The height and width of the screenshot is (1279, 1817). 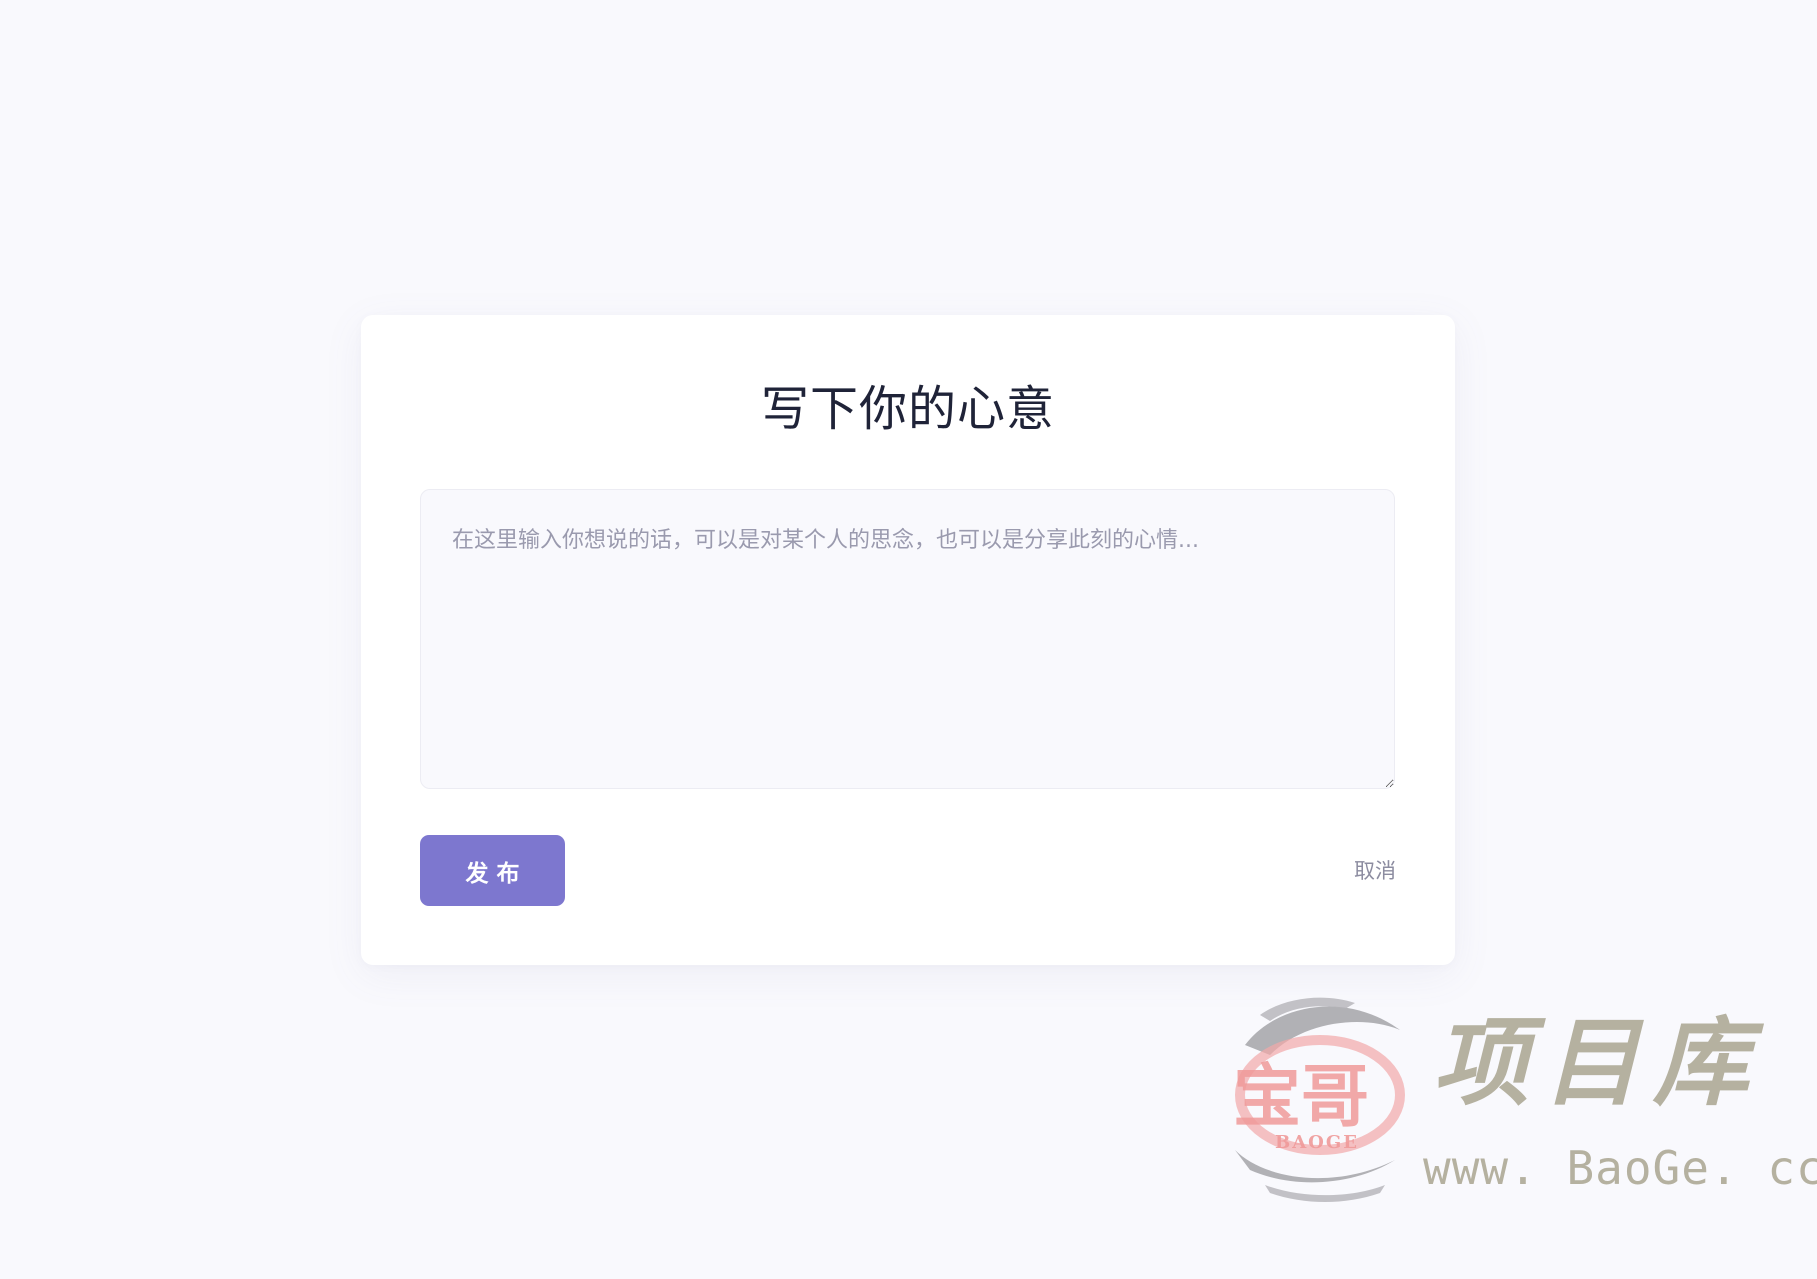 I want to click on watermark-url: www. BaoGe. cc, so click(x=1620, y=1168).